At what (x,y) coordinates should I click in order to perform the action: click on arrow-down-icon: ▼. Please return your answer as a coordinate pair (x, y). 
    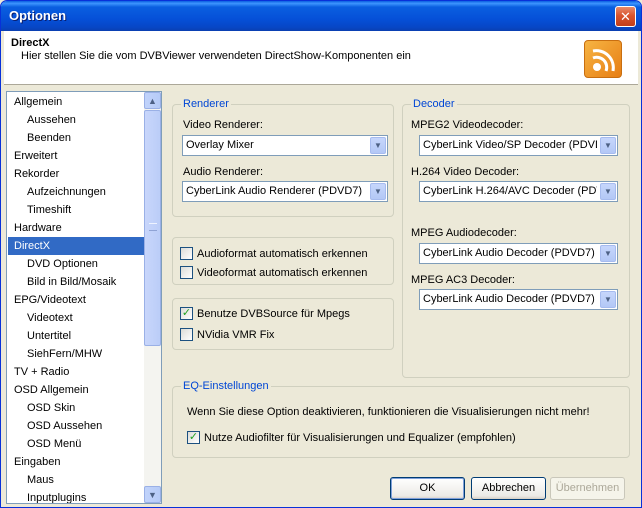
    Looking at the image, I should click on (152, 494).